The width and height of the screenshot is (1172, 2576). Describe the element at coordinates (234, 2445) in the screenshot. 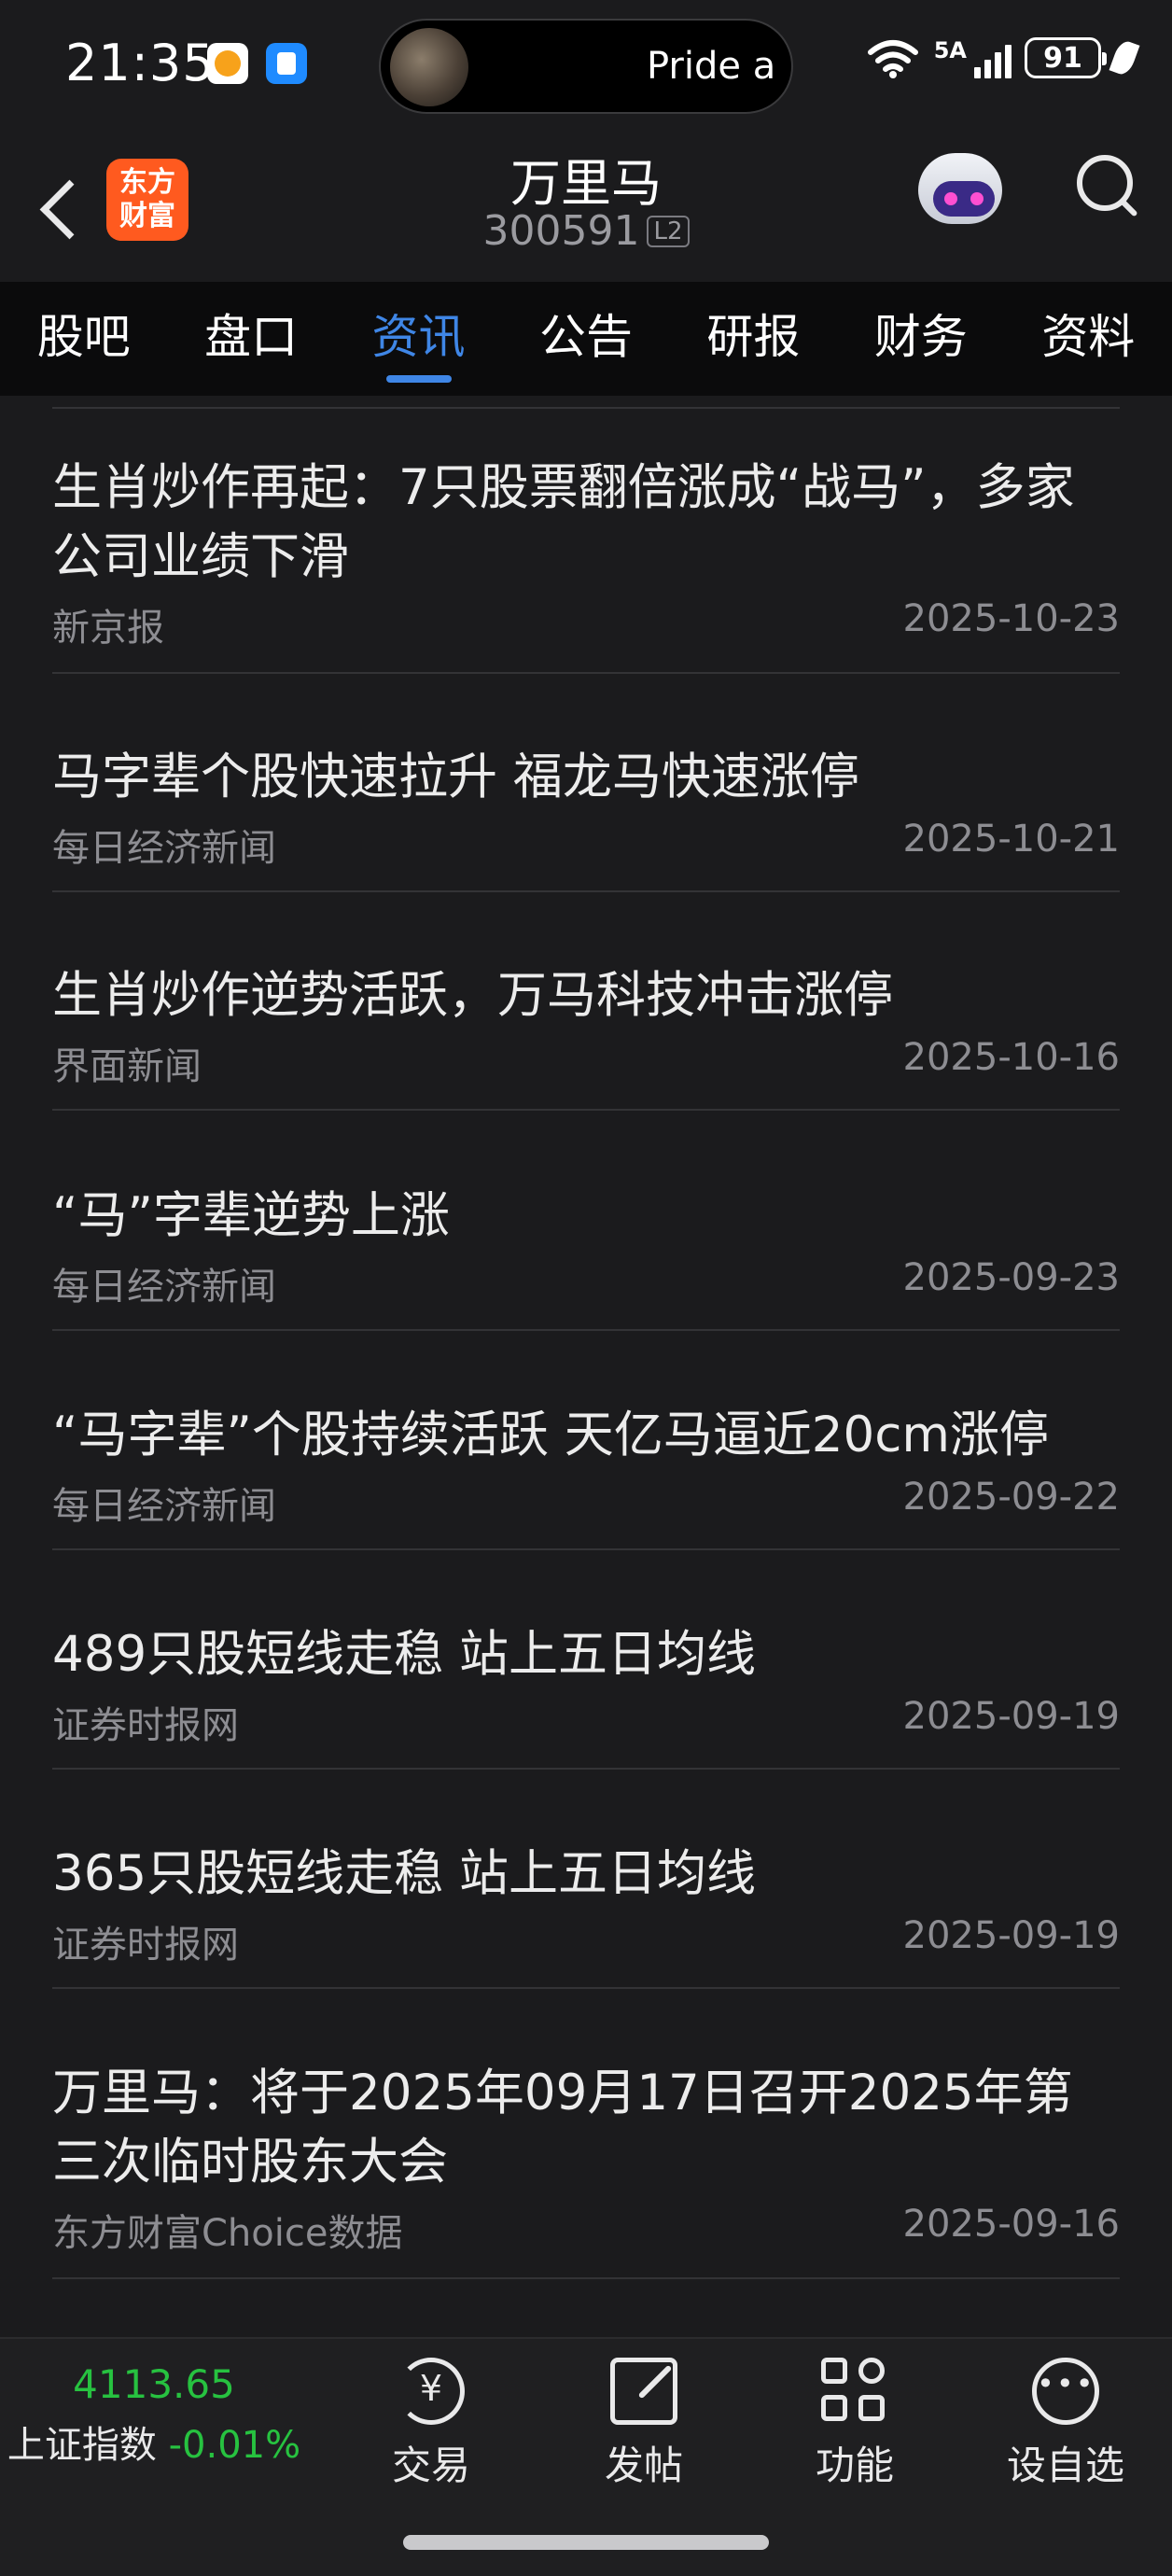

I see `index-change: -0.01%` at that location.